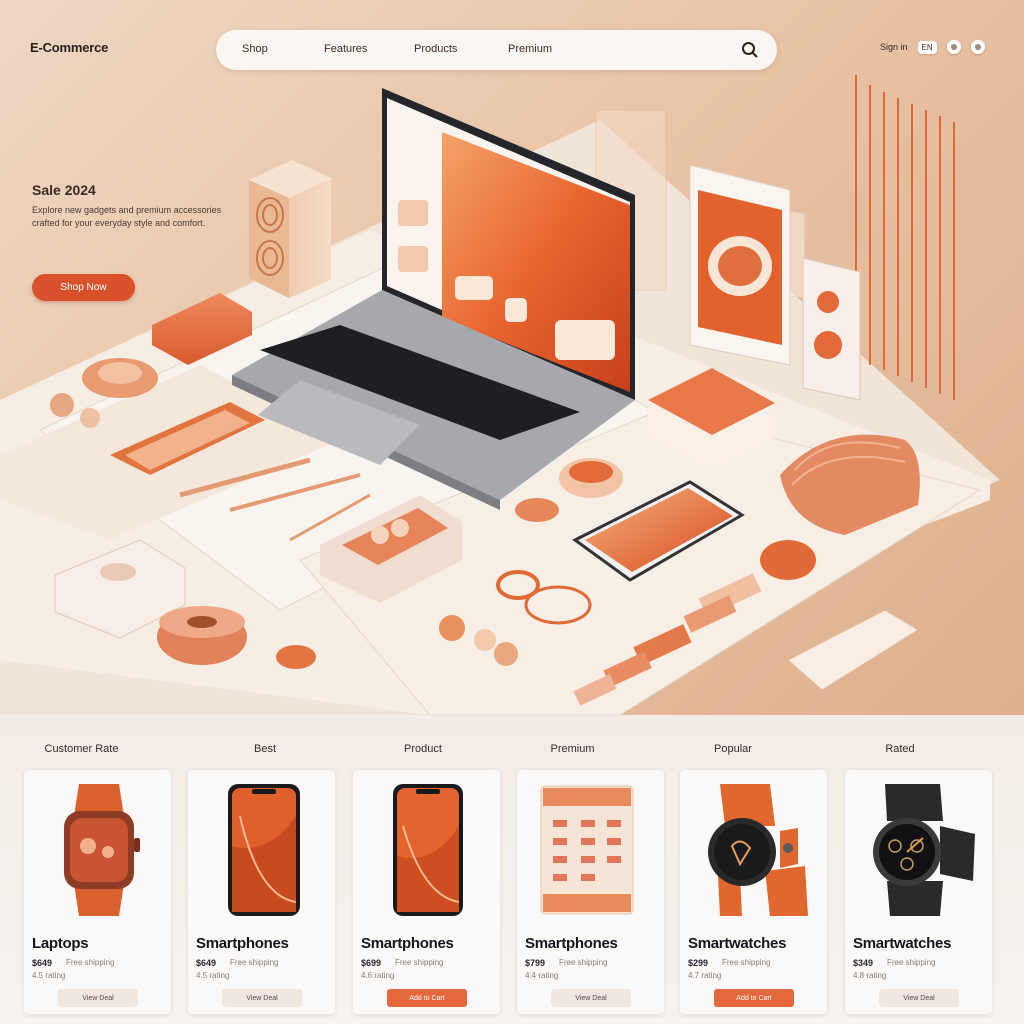  Describe the element at coordinates (535, 963) in the screenshot. I see `product-price: $799` at that location.